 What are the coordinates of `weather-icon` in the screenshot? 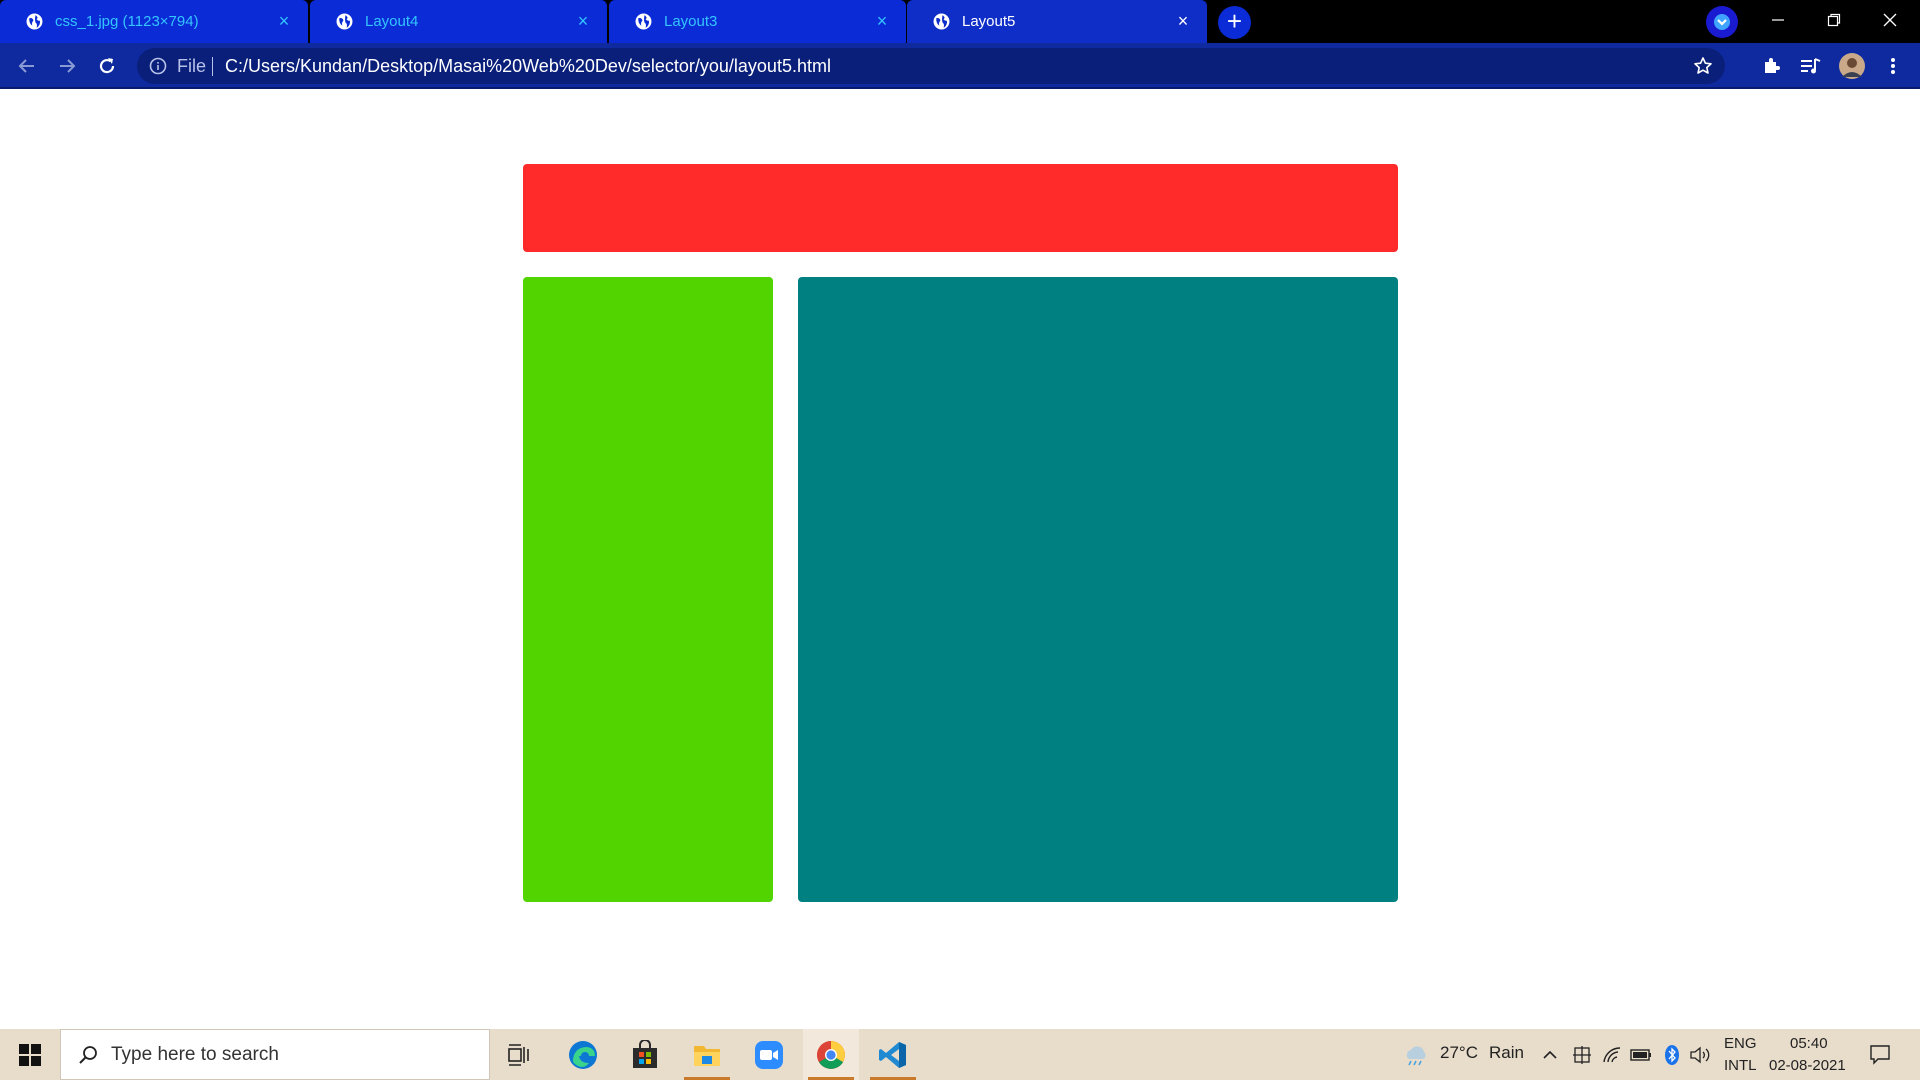 It's located at (1416, 1055).